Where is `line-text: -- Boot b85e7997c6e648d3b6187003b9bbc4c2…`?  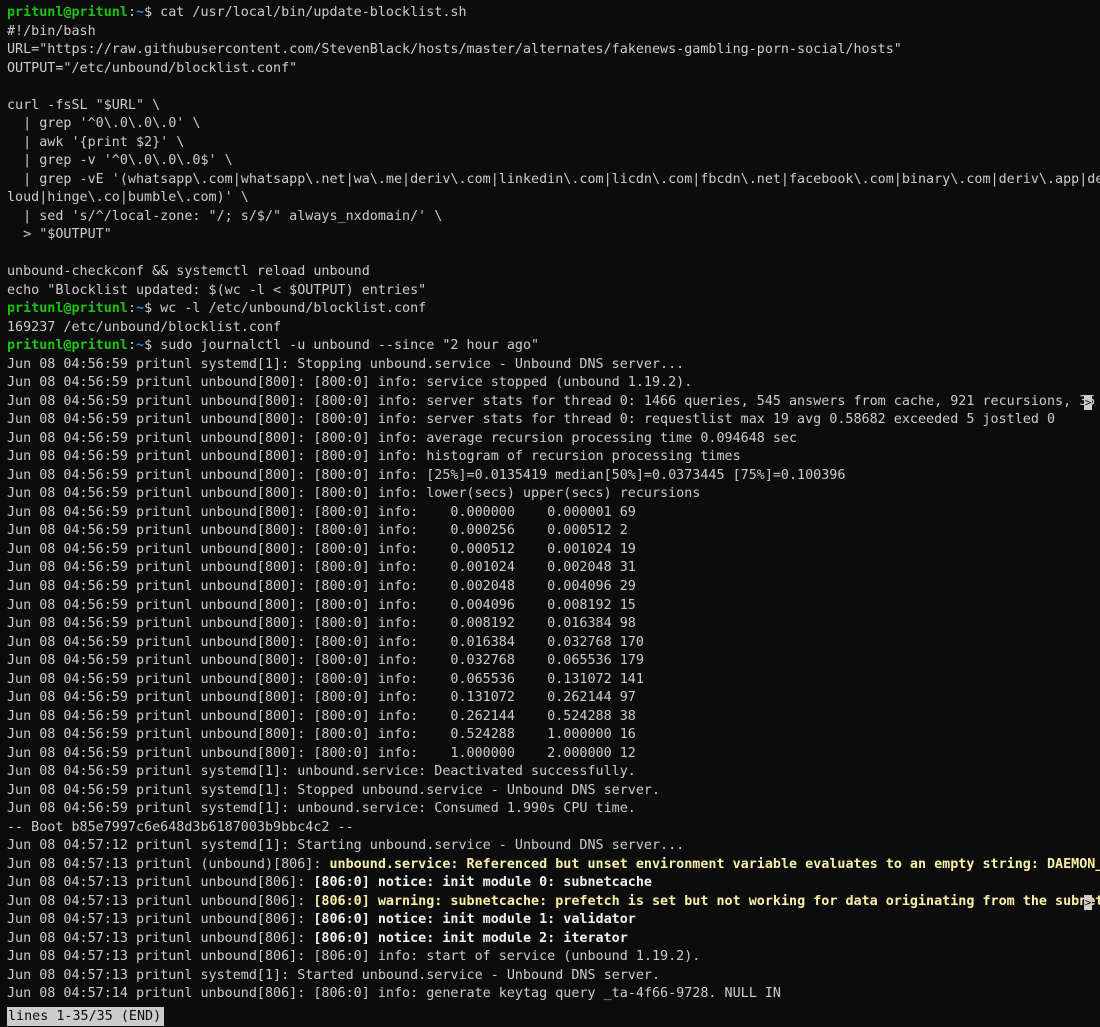 line-text: -- Boot b85e7997c6e648d3b6187003b9bbc4c2… is located at coordinates (180, 827).